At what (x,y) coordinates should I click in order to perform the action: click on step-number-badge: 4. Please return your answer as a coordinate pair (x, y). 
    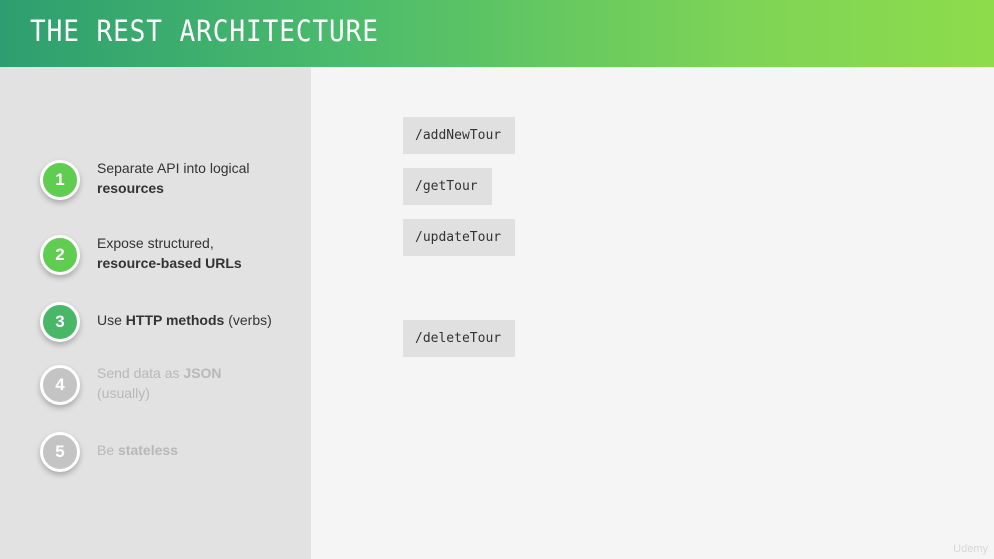
    Looking at the image, I should click on (60, 385).